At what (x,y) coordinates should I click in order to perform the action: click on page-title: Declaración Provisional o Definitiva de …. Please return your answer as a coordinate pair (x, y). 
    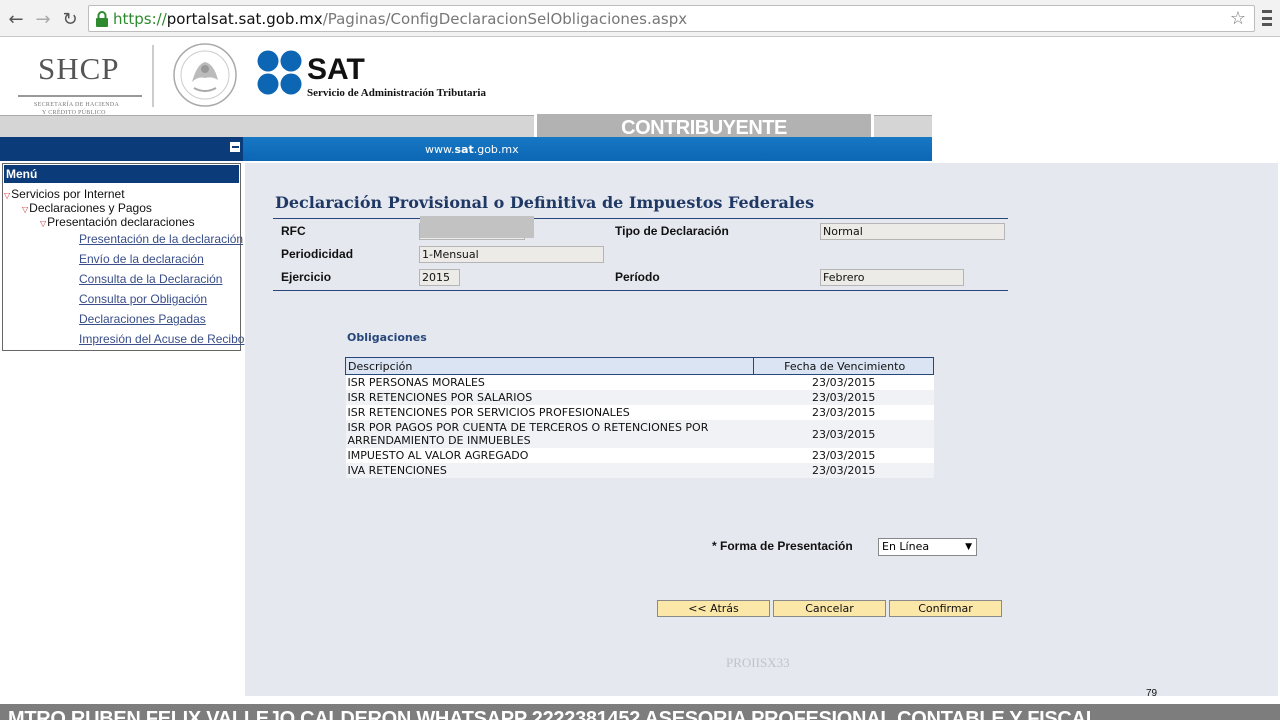
    Looking at the image, I should click on (545, 202).